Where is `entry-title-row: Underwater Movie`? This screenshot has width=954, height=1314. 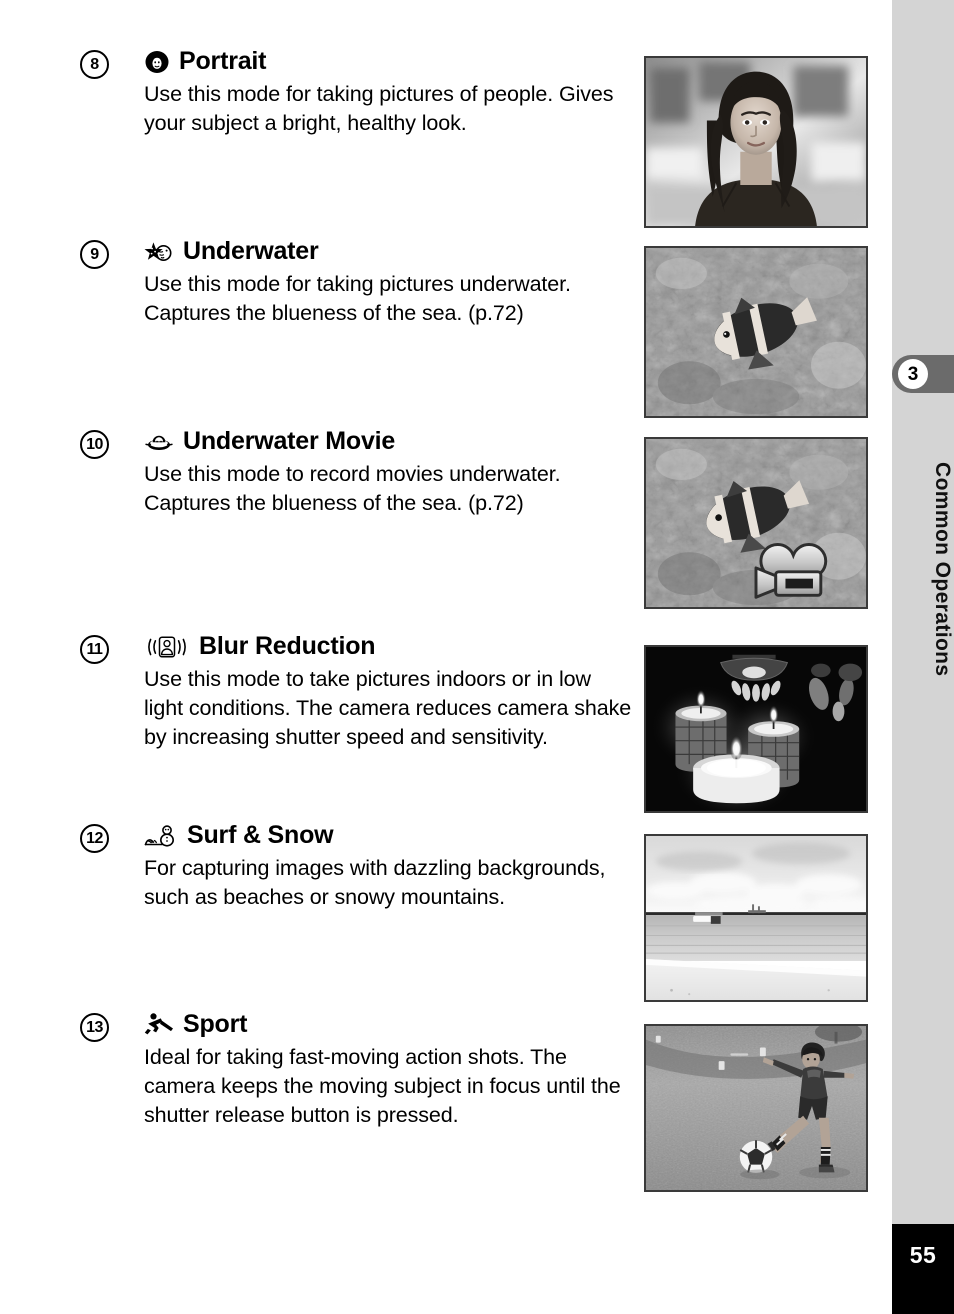
entry-title-row: Underwater Movie is located at coordinates (389, 441).